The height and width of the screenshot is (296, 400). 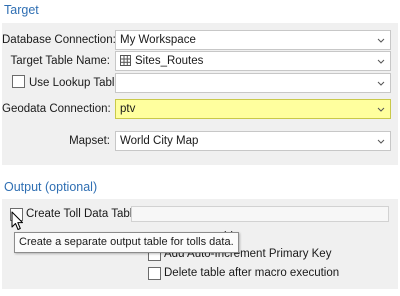 I want to click on mapset-combo: World City Map, so click(x=253, y=141).